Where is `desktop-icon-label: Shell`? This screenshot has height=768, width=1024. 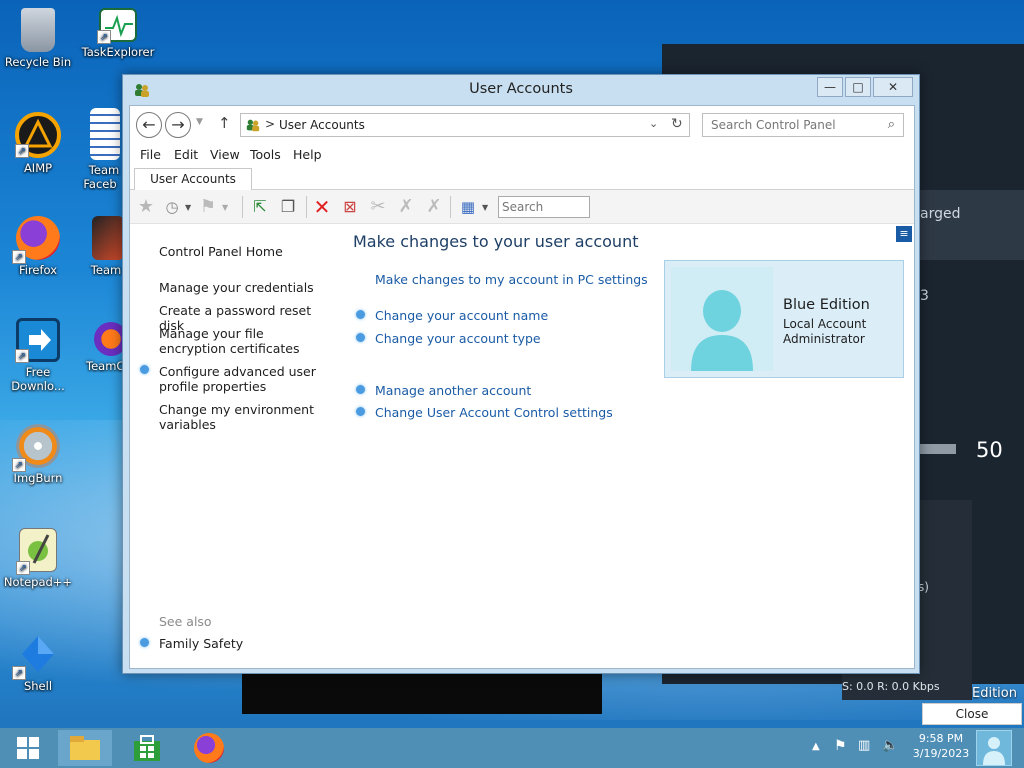 desktop-icon-label: Shell is located at coordinates (38, 686).